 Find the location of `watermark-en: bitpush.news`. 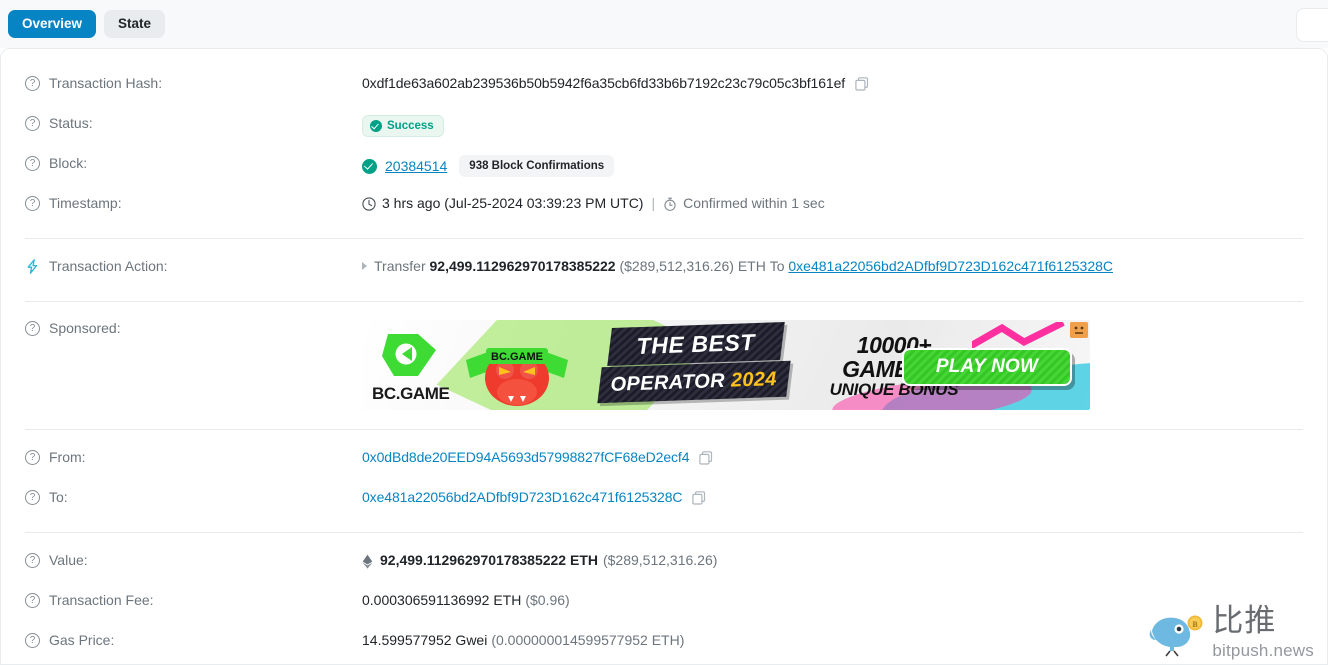

watermark-en: bitpush.news is located at coordinates (1263, 650).